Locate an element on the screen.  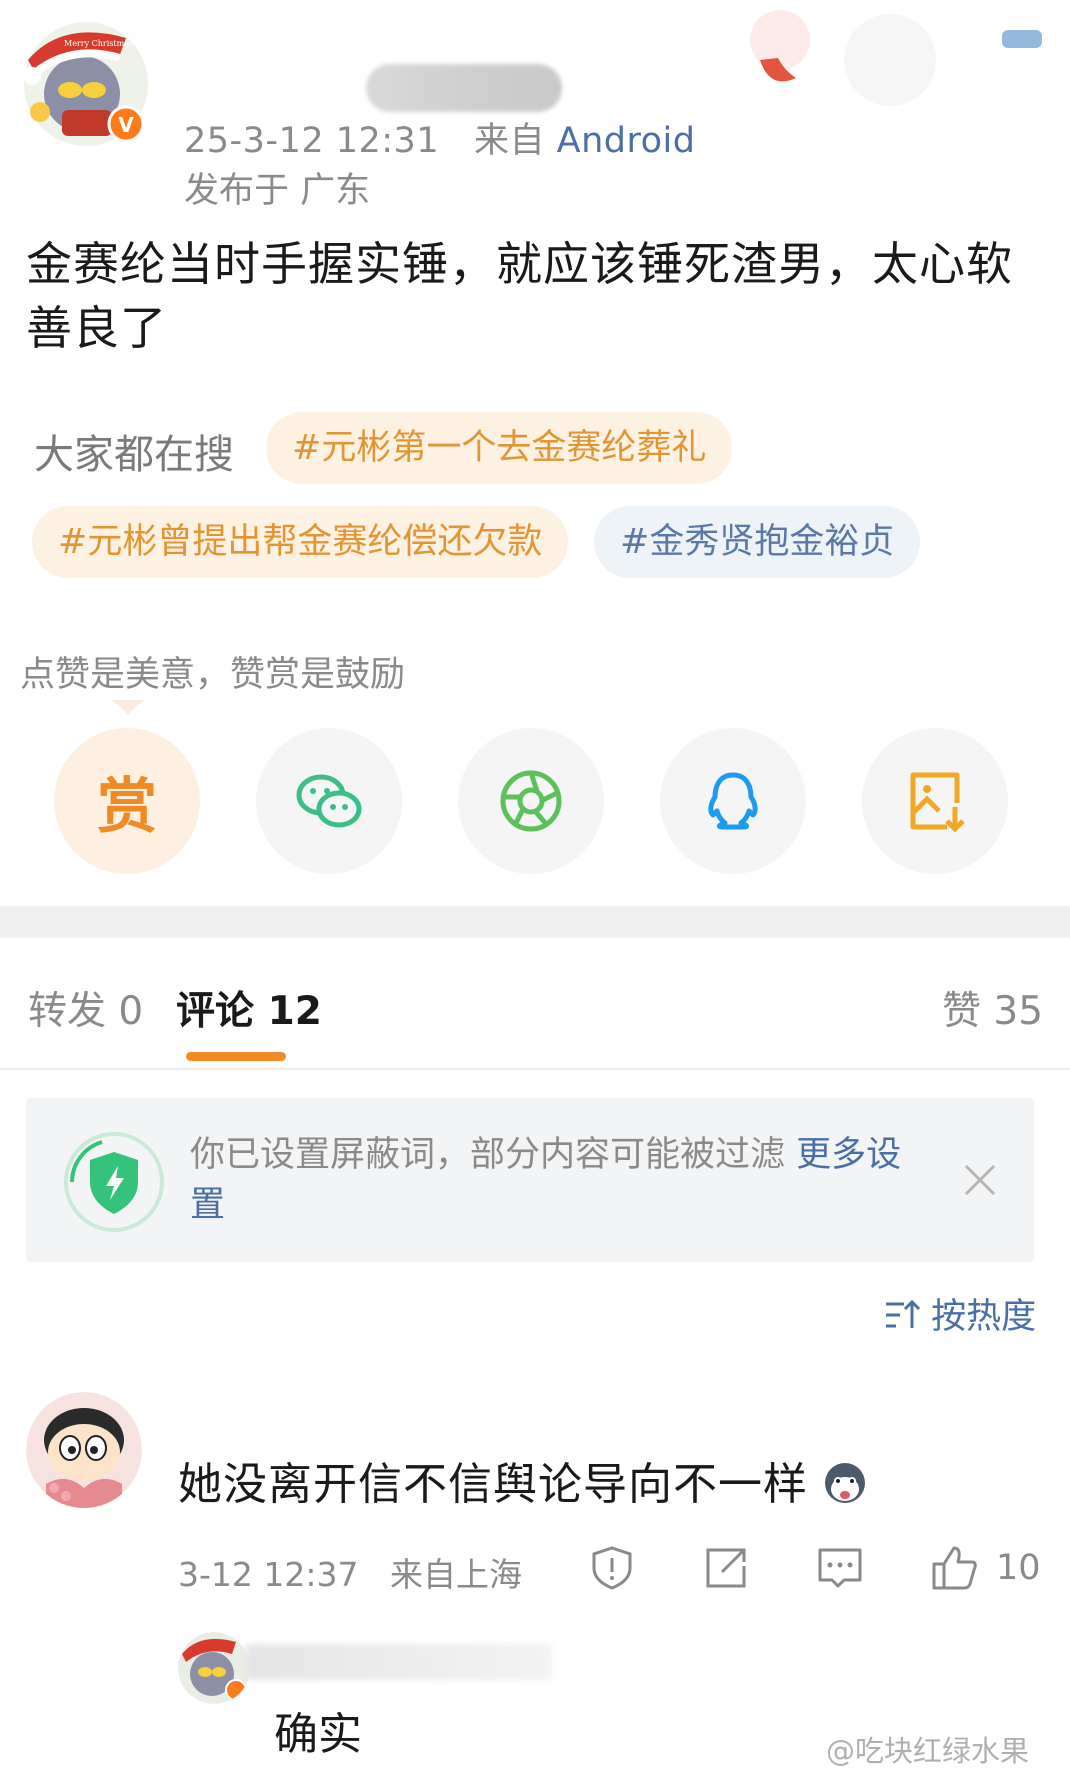
post-body: 金赛纶当时手握实锤，就应该锤死渣男，太心软善良了 is located at coordinates (519, 296).